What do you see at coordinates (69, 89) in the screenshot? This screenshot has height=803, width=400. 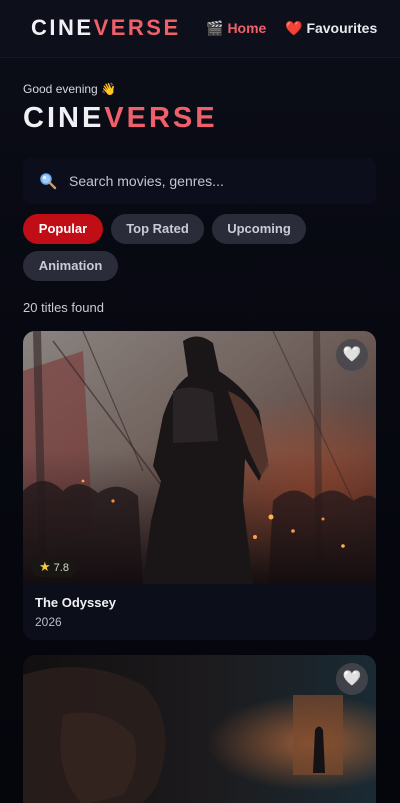 I see `greeting-text: Good evening 👋` at bounding box center [69, 89].